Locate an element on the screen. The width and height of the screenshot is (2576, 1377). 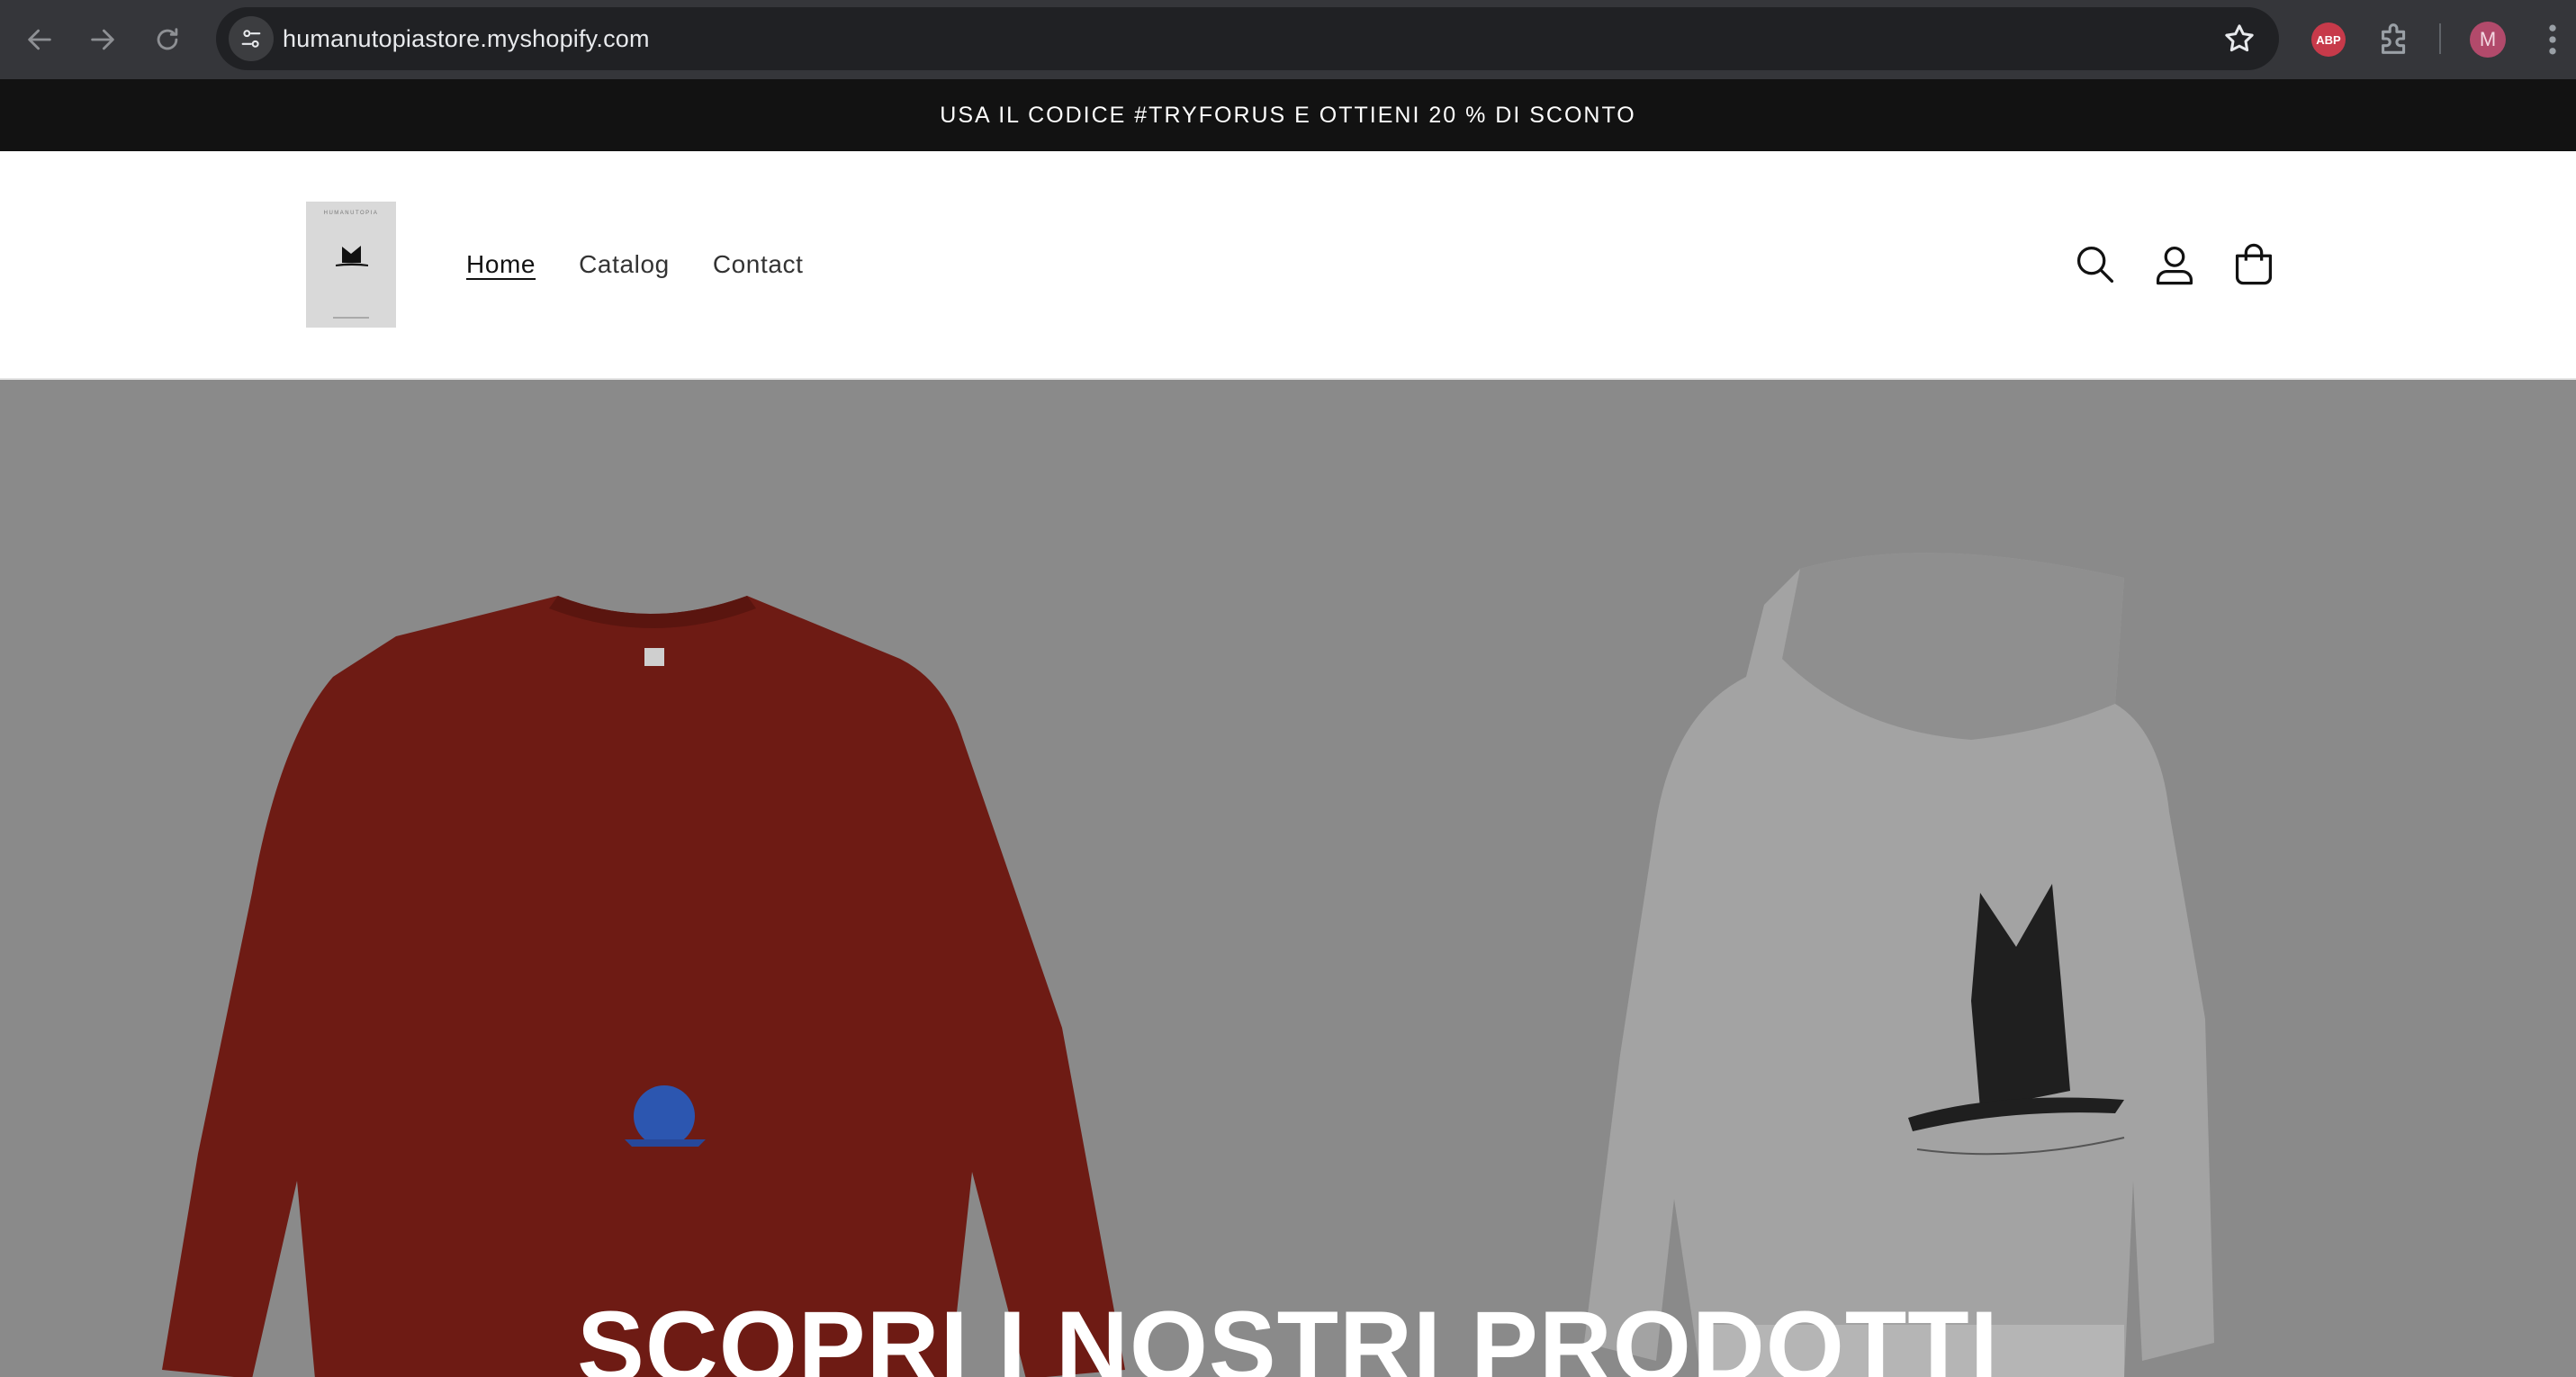
cart-button is located at coordinates (2253, 265).